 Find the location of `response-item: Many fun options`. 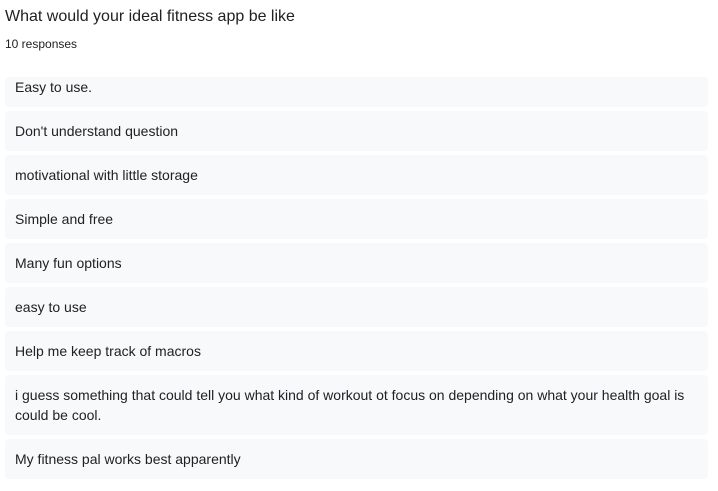

response-item: Many fun options is located at coordinates (356, 263).